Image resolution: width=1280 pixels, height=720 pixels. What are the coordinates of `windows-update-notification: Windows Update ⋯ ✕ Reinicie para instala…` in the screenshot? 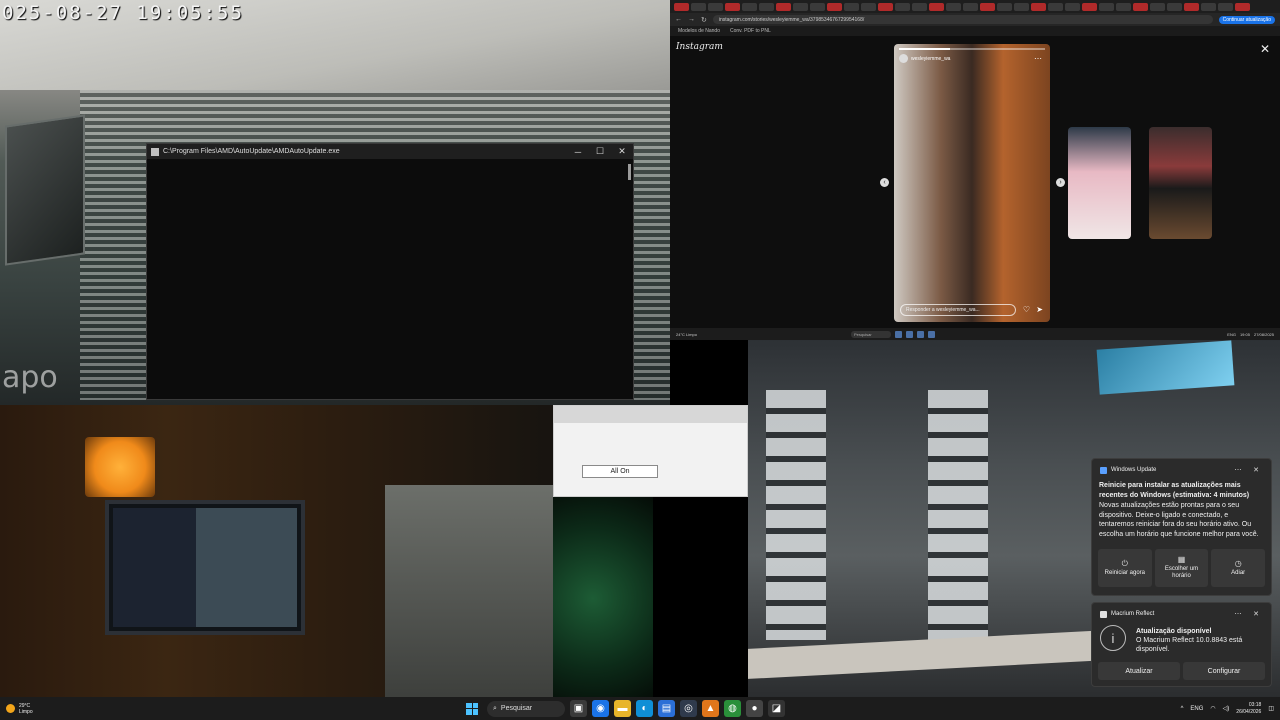 It's located at (1181, 527).